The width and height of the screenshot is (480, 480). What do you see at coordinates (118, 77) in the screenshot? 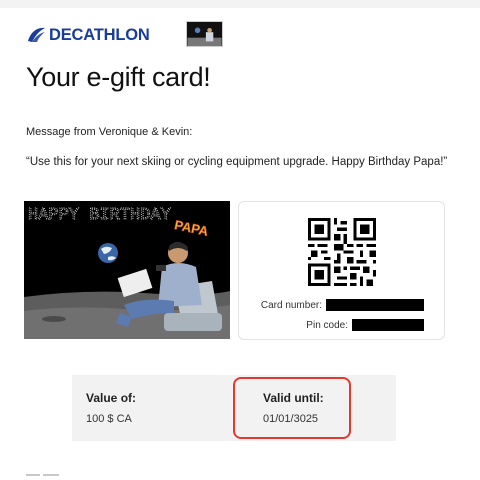
I see `page-title: Your e-gift card!` at bounding box center [118, 77].